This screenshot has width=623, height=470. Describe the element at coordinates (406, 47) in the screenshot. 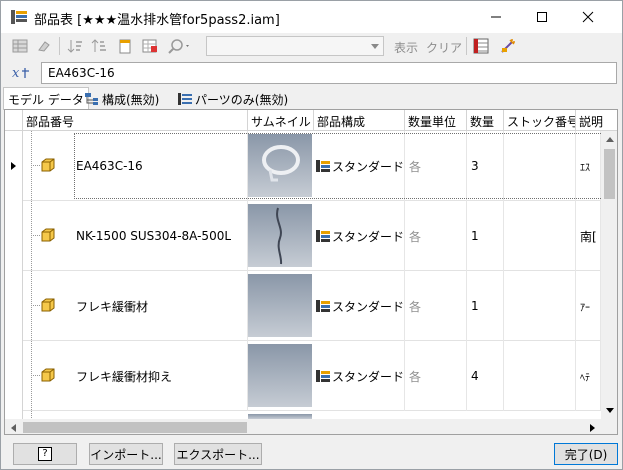

I see `show-button: 表示` at that location.